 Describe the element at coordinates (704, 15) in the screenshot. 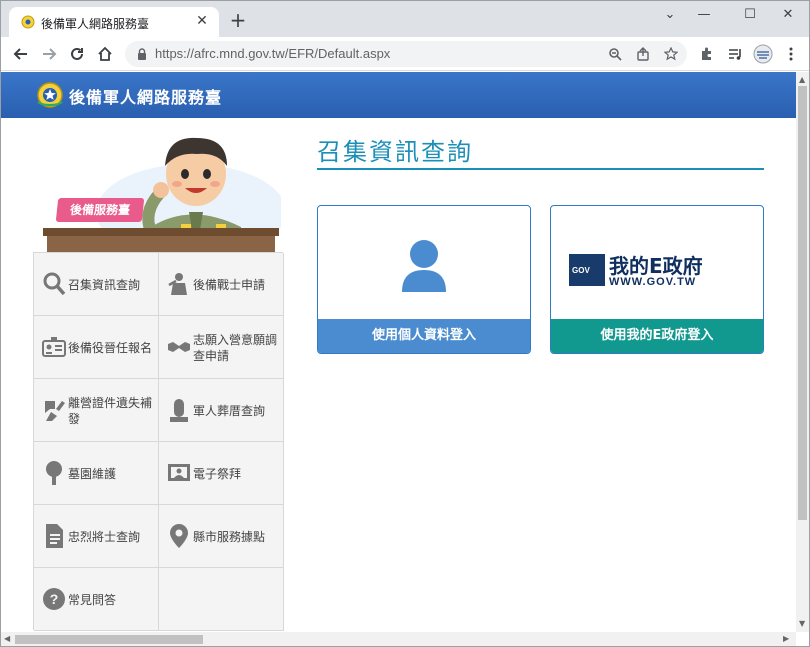

I see `minimize-button: —` at that location.